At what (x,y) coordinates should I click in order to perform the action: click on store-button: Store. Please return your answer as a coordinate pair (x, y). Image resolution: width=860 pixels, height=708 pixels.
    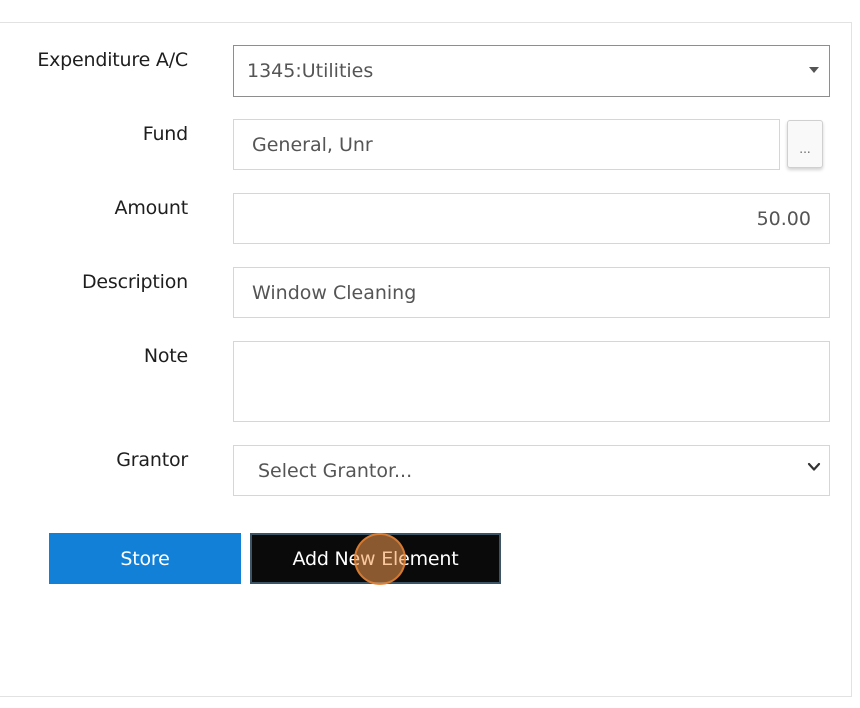
    Looking at the image, I should click on (145, 558).